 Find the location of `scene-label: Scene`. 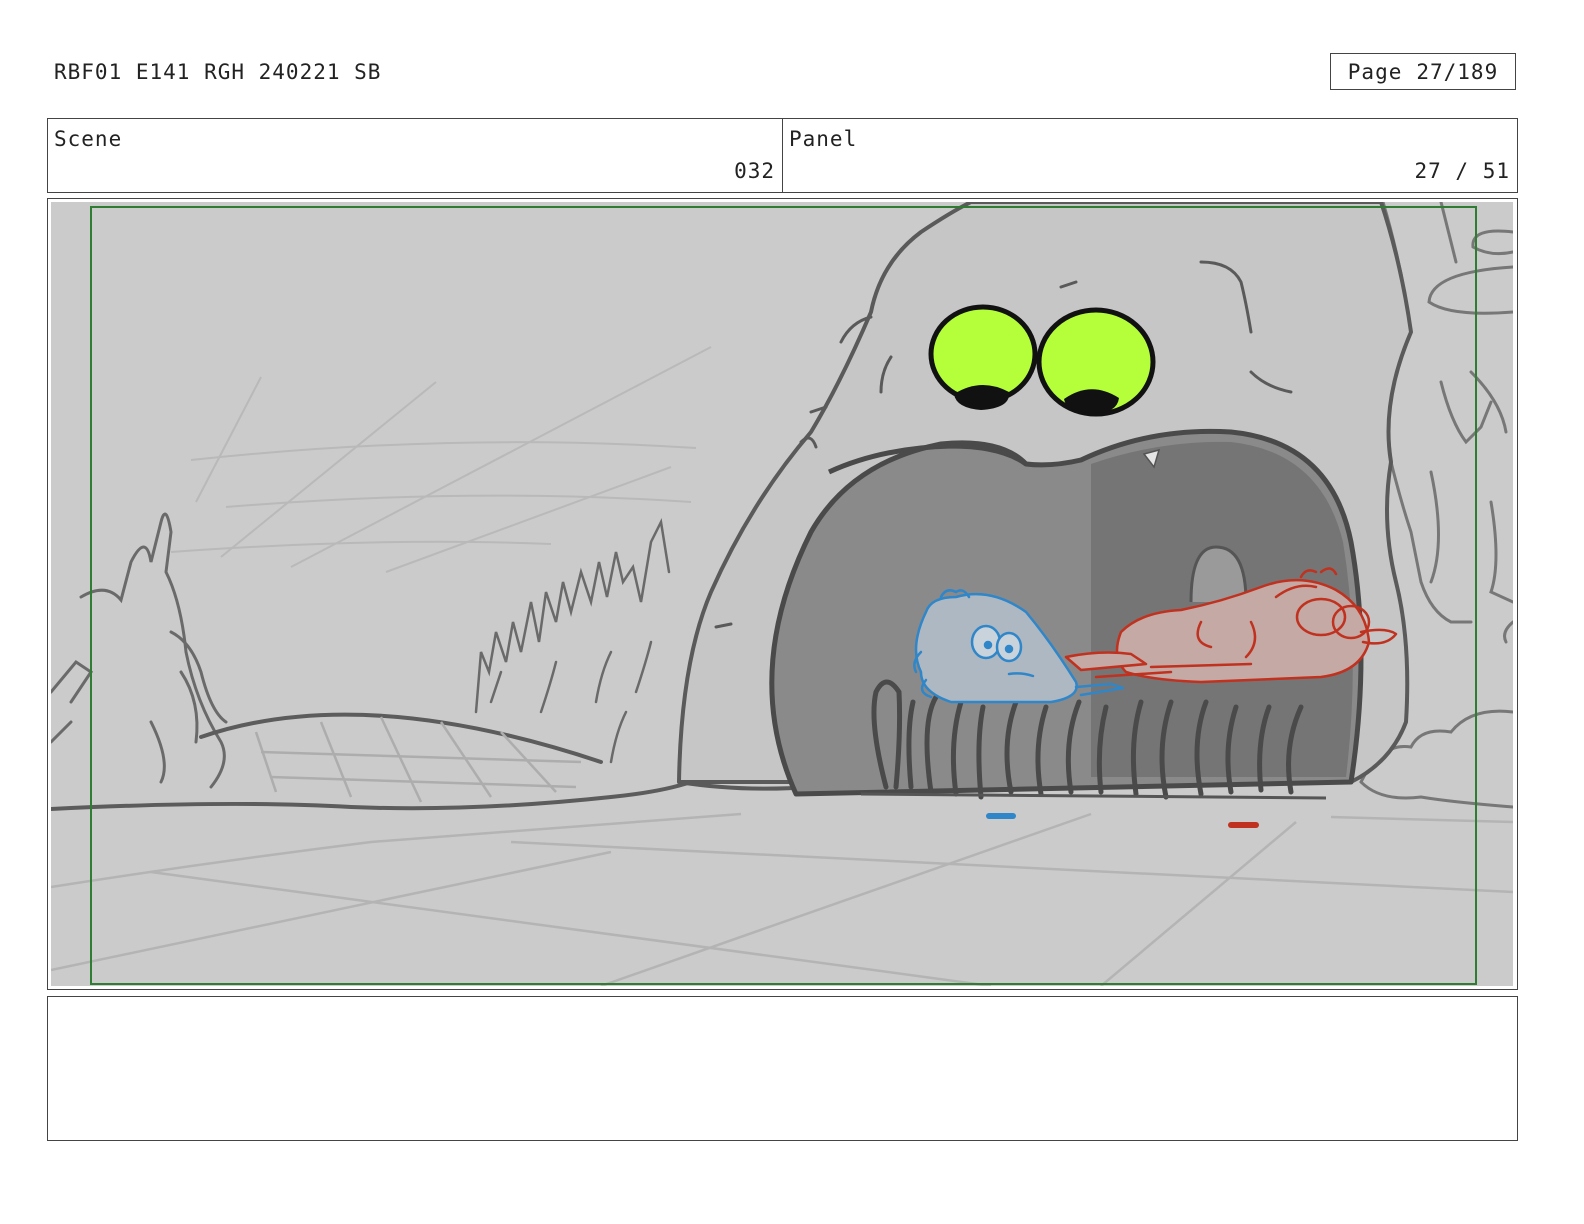

scene-label: Scene is located at coordinates (88, 139).